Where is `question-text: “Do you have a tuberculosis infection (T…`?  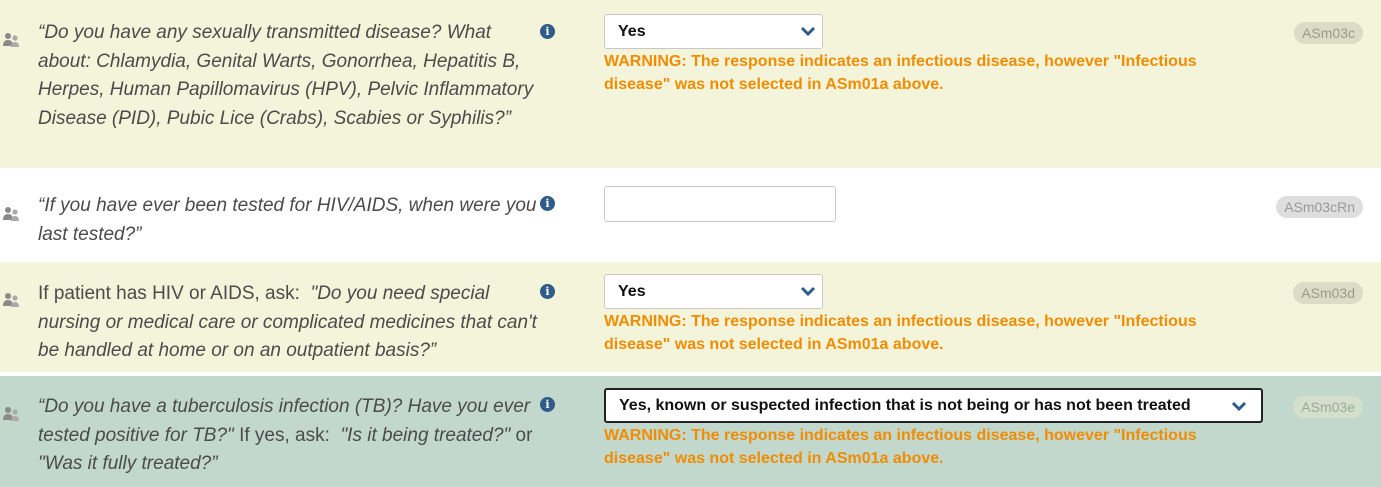 question-text: “Do you have a tuberculosis infection (T… is located at coordinates (285, 435).